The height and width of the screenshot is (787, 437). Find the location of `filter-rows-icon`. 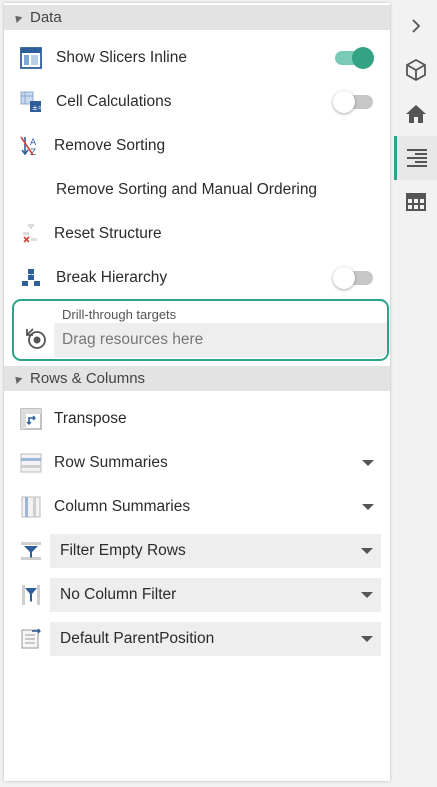

filter-rows-icon is located at coordinates (31, 551).